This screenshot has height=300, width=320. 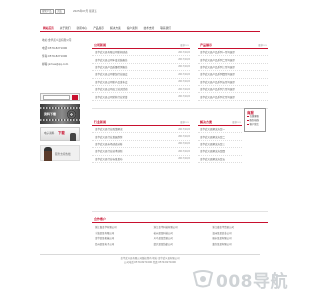 I want to click on list-item: 金华武义县产品系列四型号展示, so click(x=233, y=75).